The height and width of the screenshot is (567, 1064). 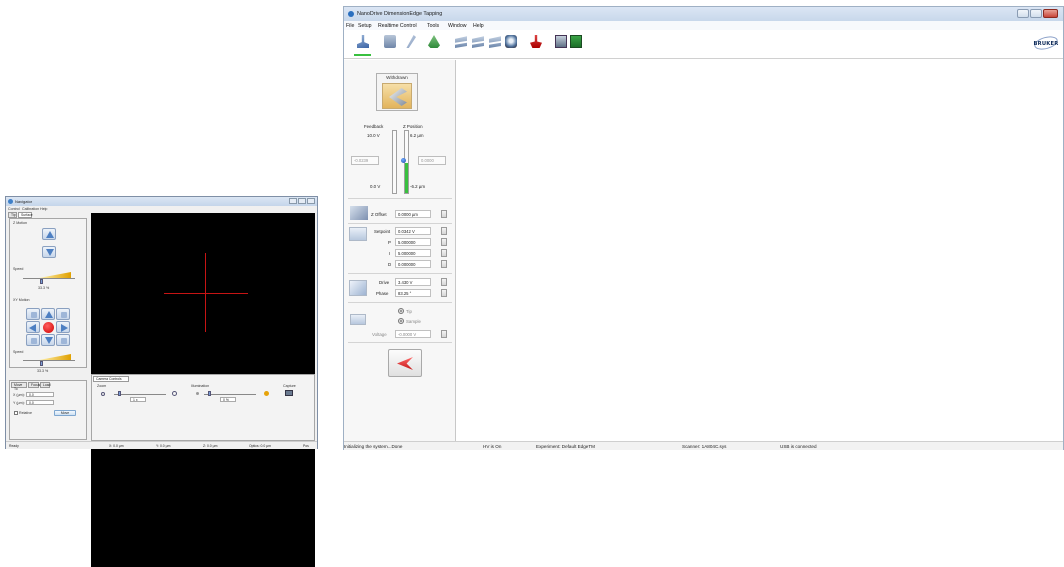 I want to click on phase-spinner, so click(x=444, y=293).